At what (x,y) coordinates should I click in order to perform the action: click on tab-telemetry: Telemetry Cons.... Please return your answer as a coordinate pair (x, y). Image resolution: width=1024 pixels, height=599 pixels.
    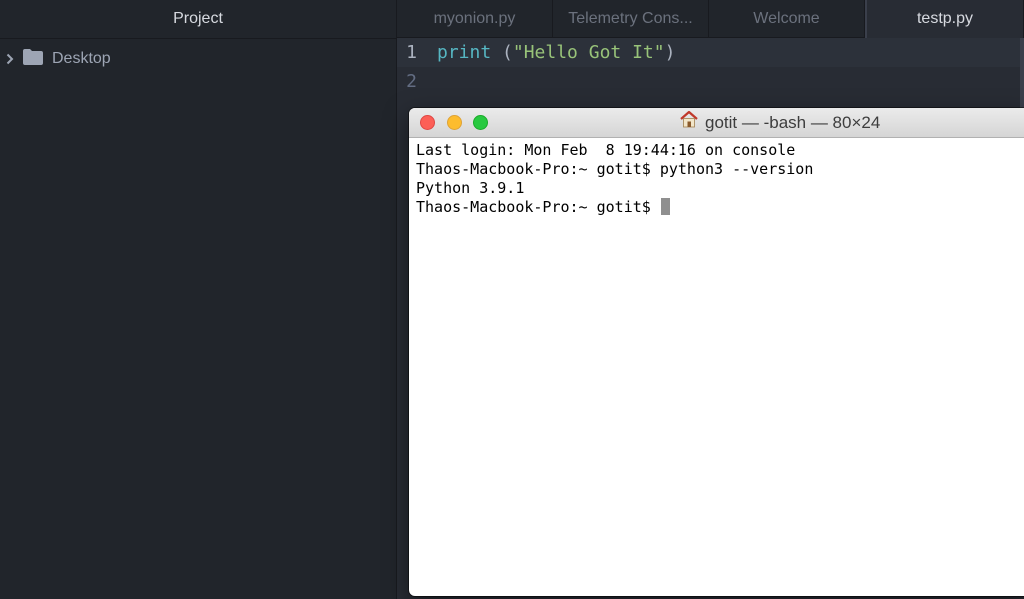
    Looking at the image, I should click on (631, 19).